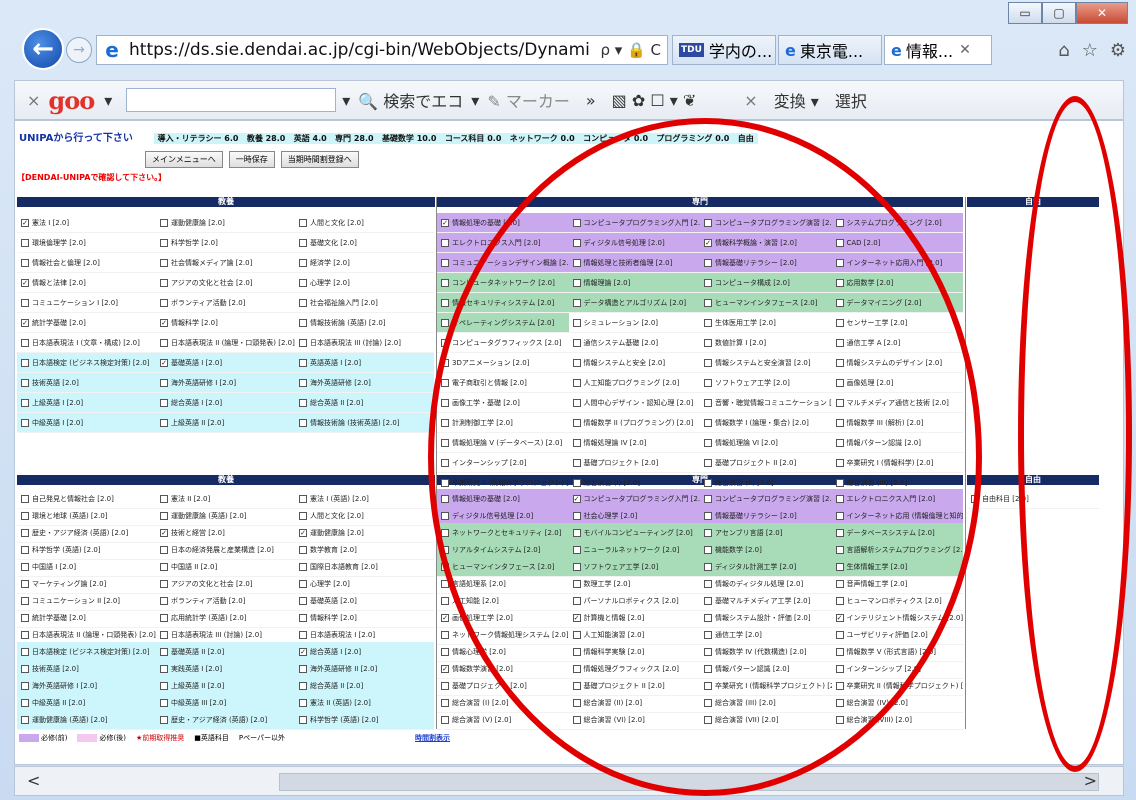 The image size is (1136, 800). Describe the element at coordinates (184, 159) in the screenshot. I see `main-menu-button: メインメニューへ` at that location.